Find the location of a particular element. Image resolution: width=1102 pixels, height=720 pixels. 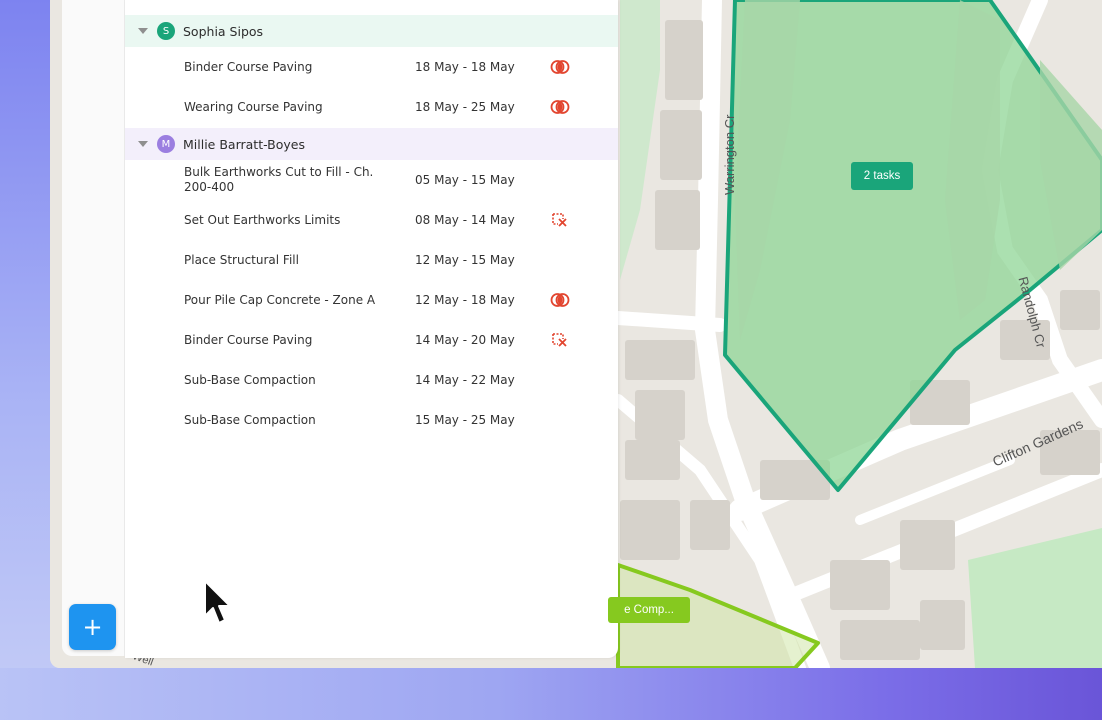

task-dates: 12 May - 15 May is located at coordinates (465, 260).